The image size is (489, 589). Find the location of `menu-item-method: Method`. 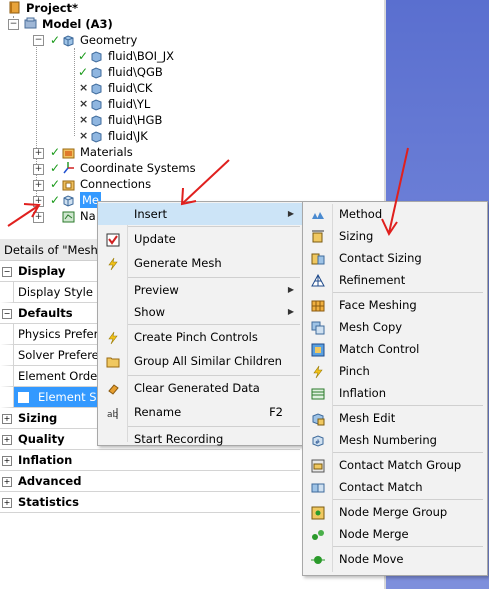

menu-item-method: Method is located at coordinates (395, 214).